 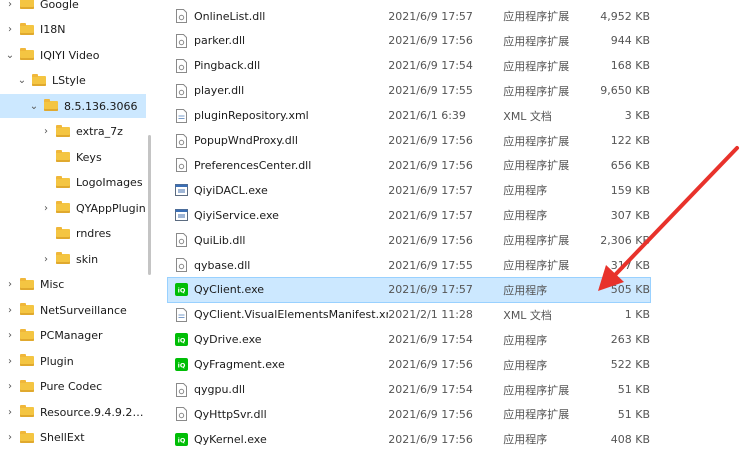 I want to click on tree-item-label: rndres, so click(x=94, y=233).